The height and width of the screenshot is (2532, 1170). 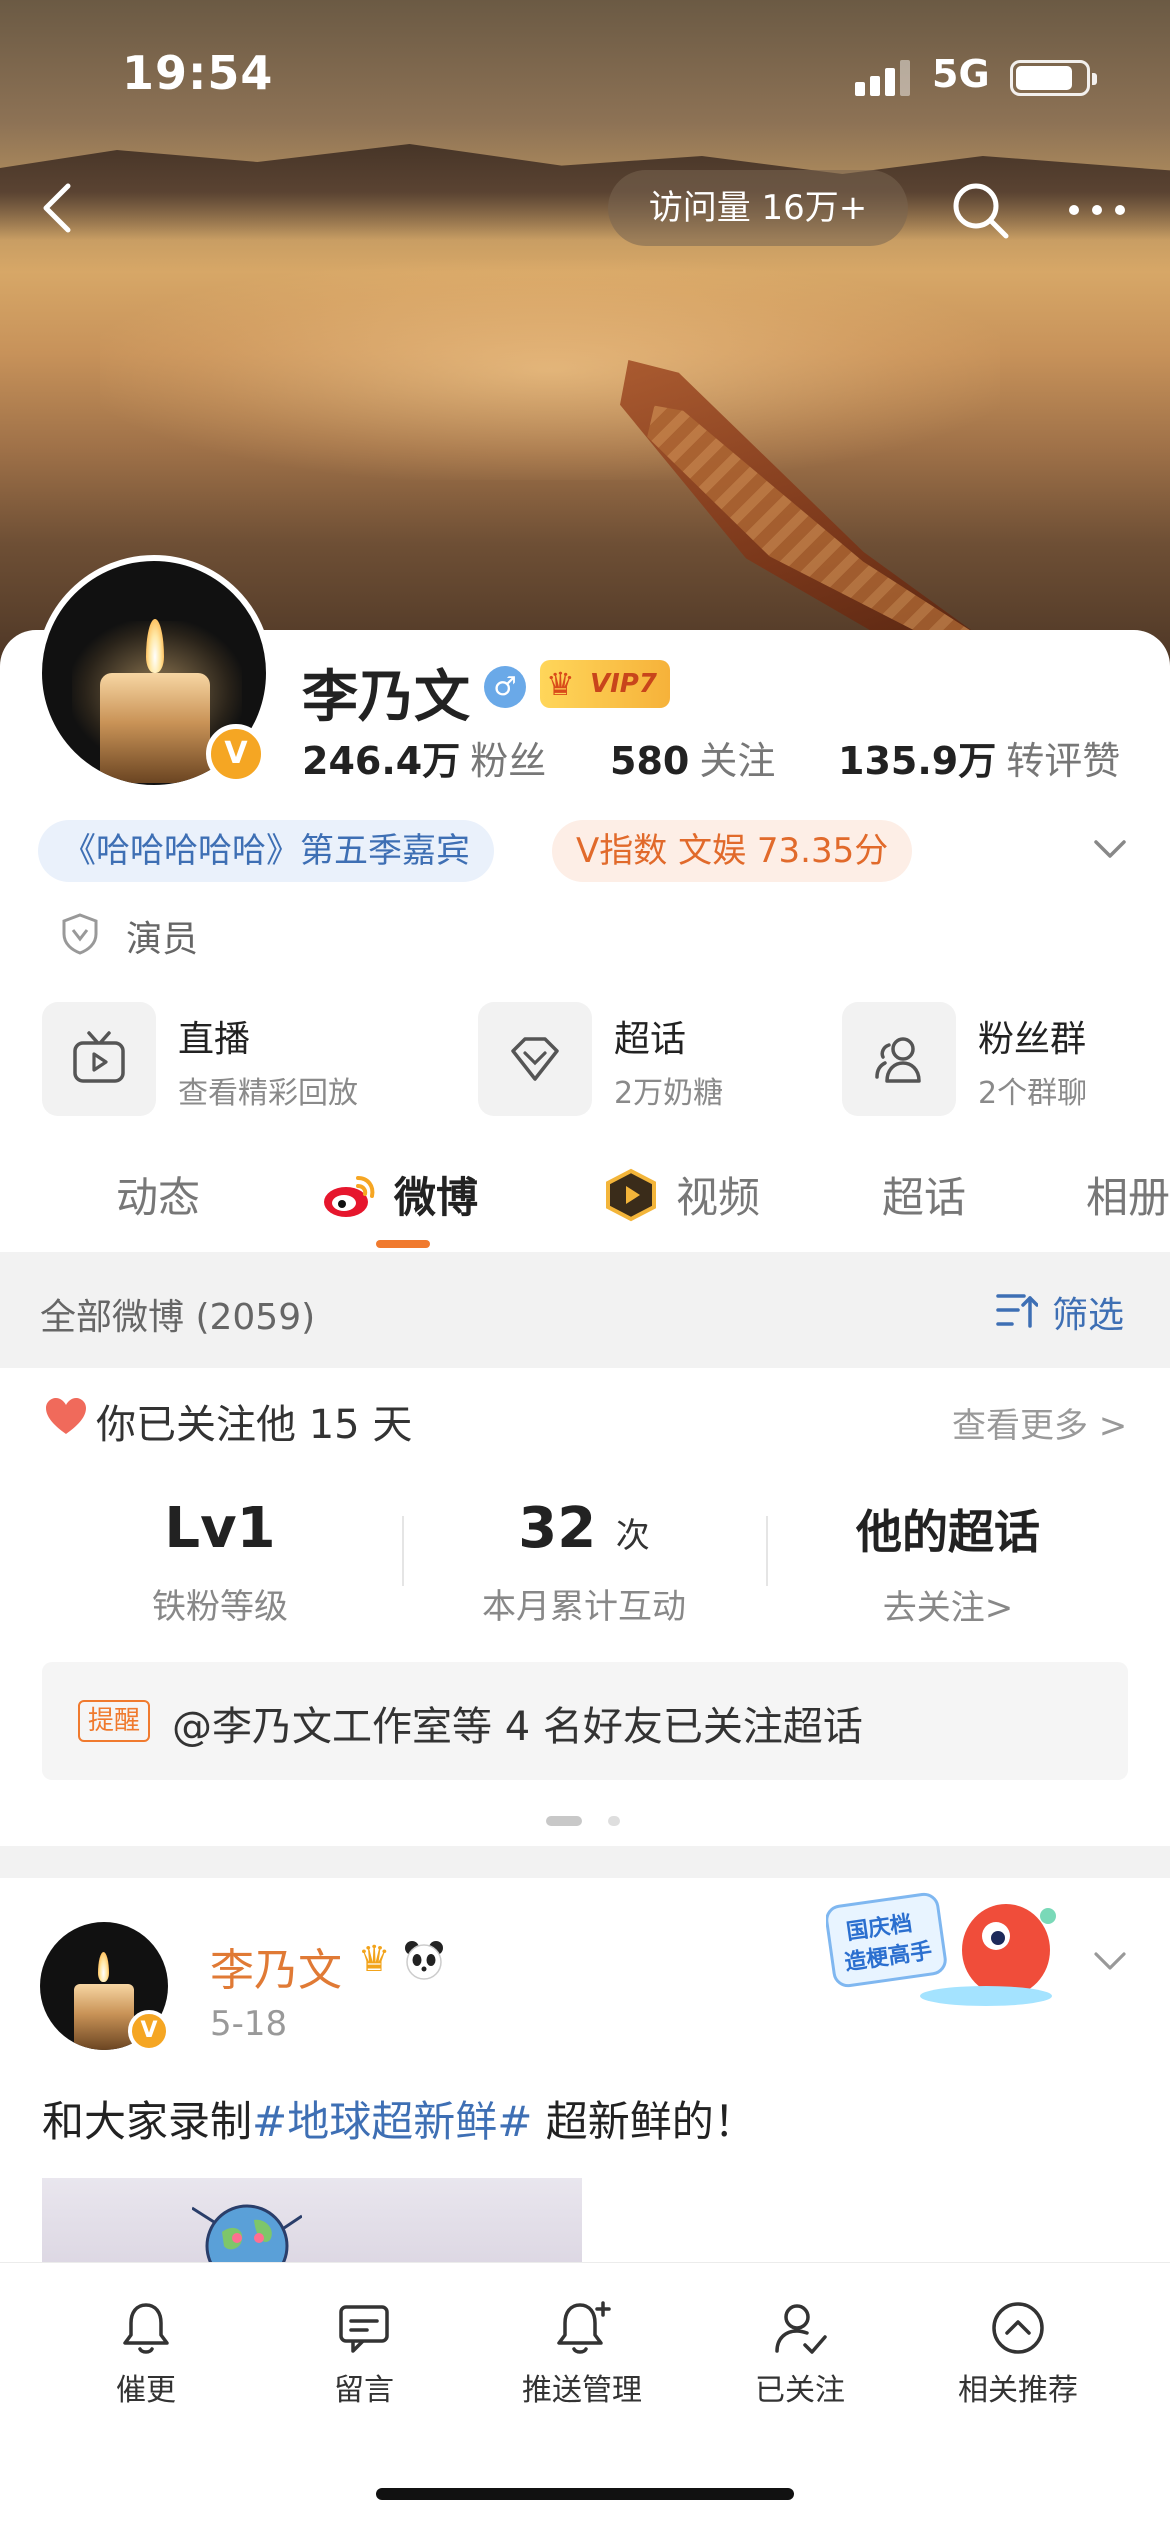 I want to click on stat-following: 580 关注, so click(x=692, y=757).